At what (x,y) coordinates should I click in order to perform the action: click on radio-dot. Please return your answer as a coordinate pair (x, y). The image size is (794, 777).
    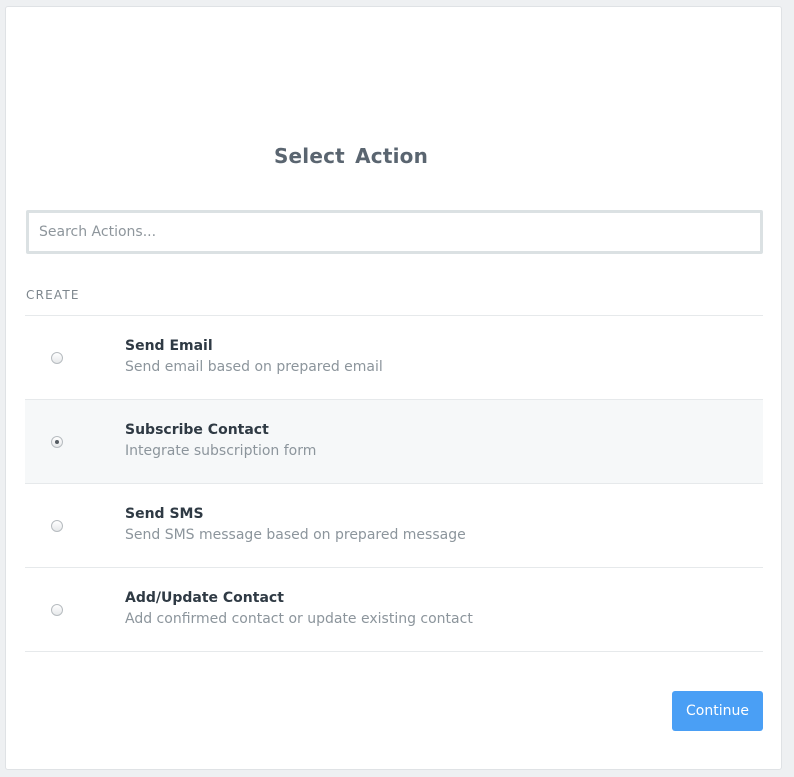
    Looking at the image, I should click on (57, 442).